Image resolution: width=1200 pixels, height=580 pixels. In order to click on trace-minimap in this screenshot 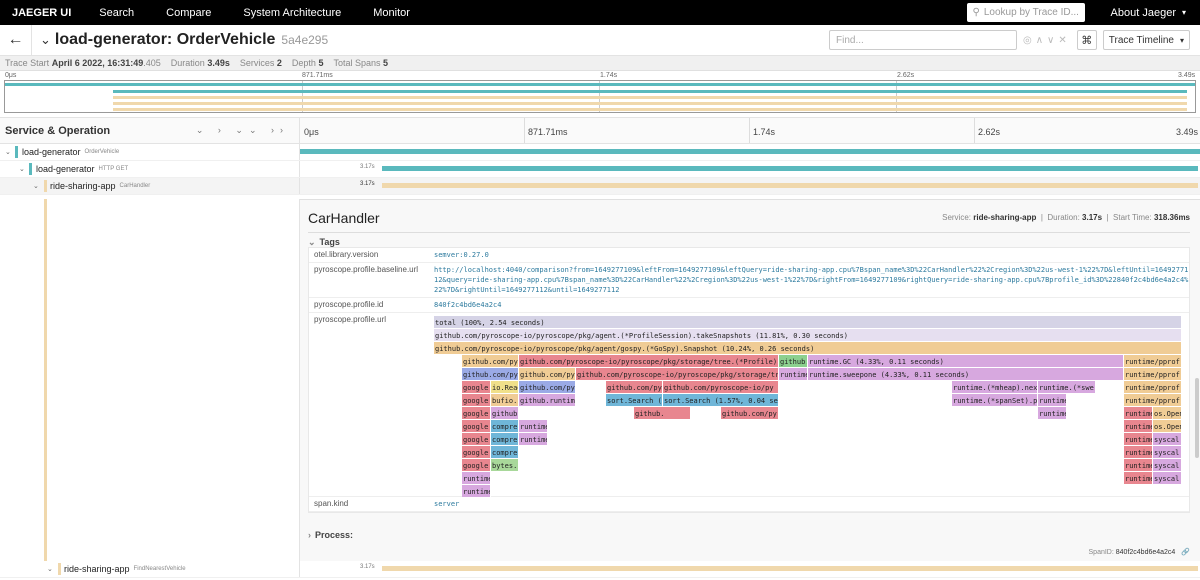, I will do `click(600, 96)`.